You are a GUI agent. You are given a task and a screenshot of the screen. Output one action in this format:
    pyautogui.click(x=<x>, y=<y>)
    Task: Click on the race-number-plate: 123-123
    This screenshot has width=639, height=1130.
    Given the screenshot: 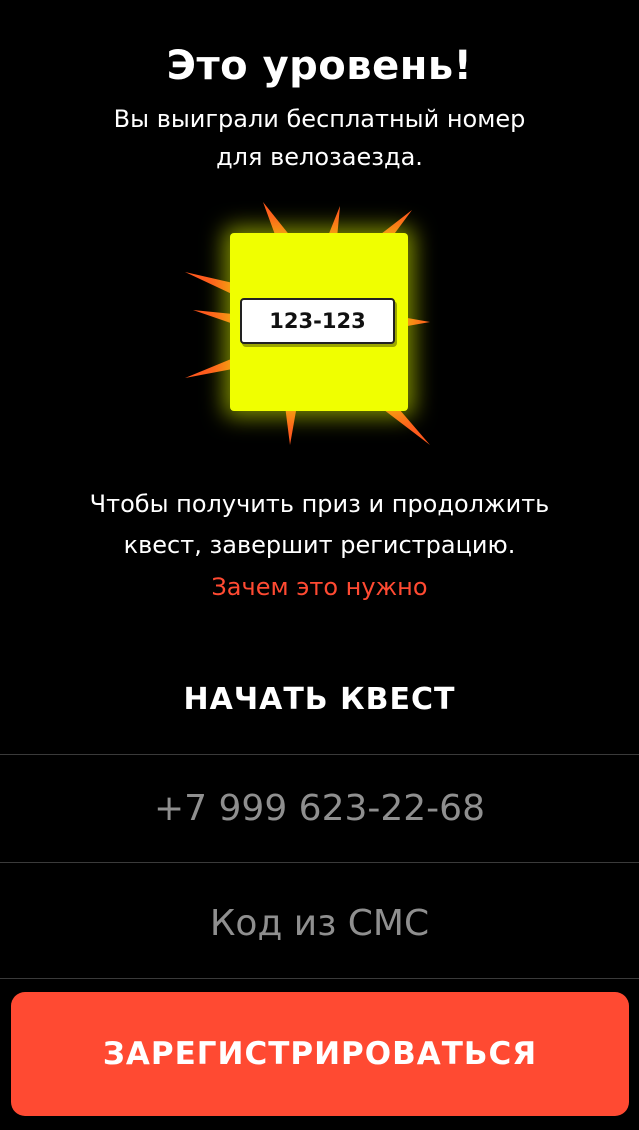 What is the action you would take?
    pyautogui.click(x=317, y=321)
    